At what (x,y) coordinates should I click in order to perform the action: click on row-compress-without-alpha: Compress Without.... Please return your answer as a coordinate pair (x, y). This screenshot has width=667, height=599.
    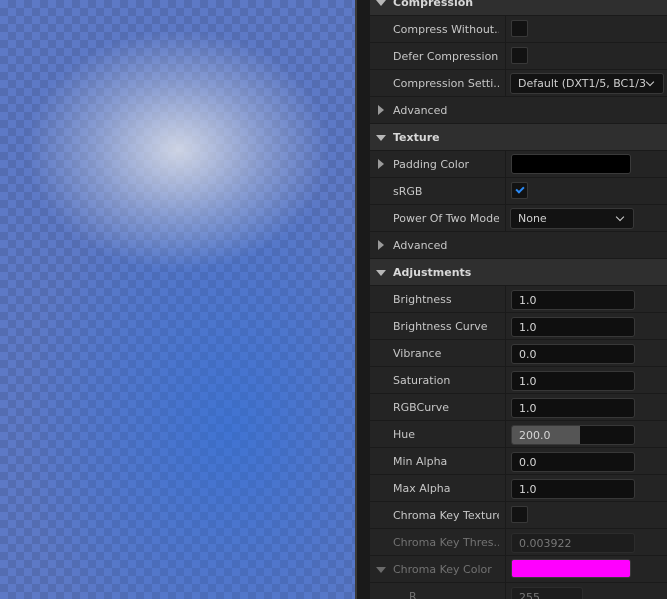
    Looking at the image, I should click on (518, 29).